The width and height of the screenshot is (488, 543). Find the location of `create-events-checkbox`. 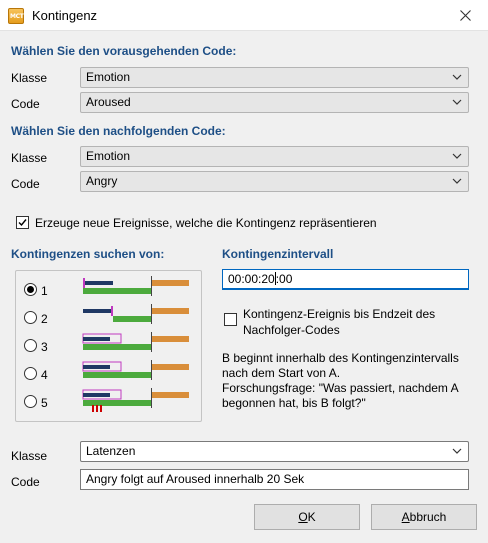

create-events-checkbox is located at coordinates (22, 222).